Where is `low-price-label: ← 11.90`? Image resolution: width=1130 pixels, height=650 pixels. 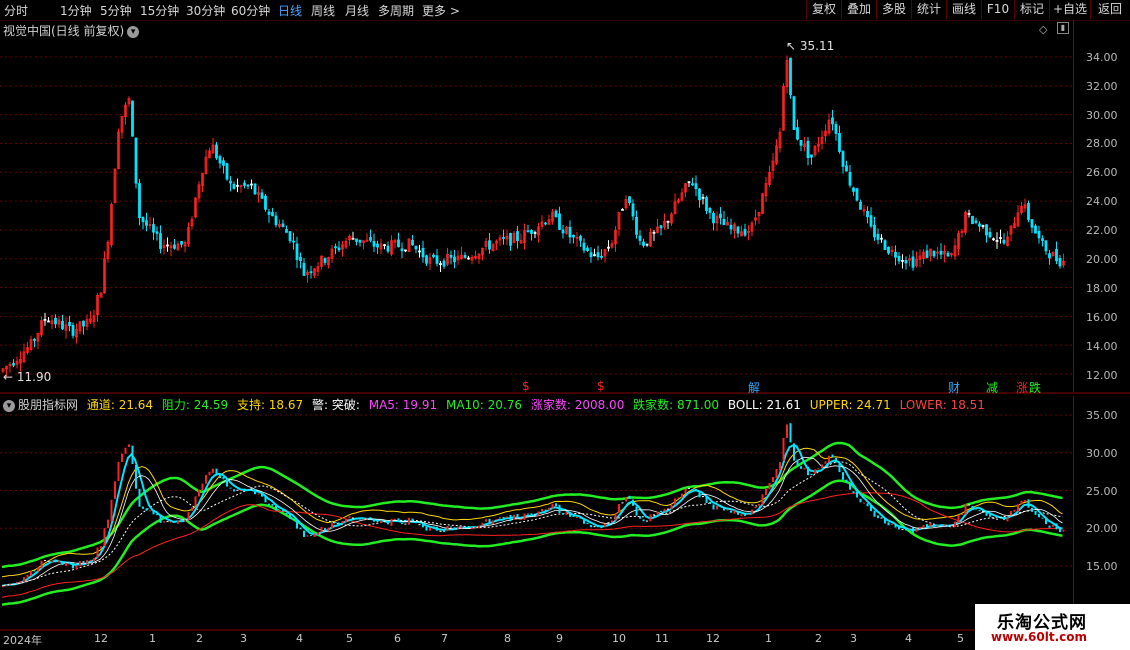 low-price-label: ← 11.90 is located at coordinates (27, 377).